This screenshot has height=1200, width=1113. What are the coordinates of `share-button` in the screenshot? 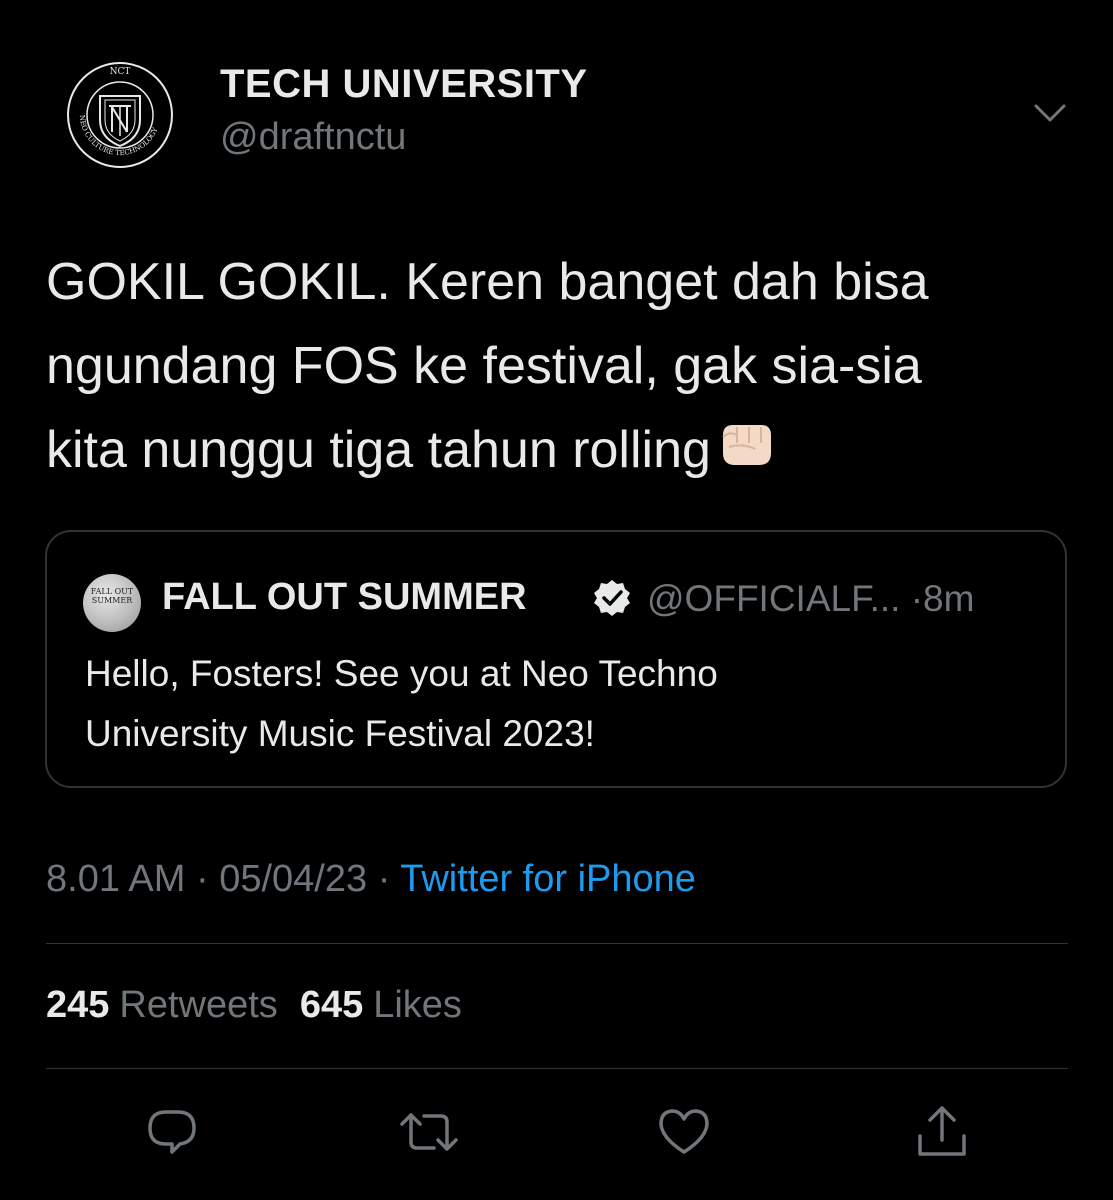 It's located at (942, 1132).